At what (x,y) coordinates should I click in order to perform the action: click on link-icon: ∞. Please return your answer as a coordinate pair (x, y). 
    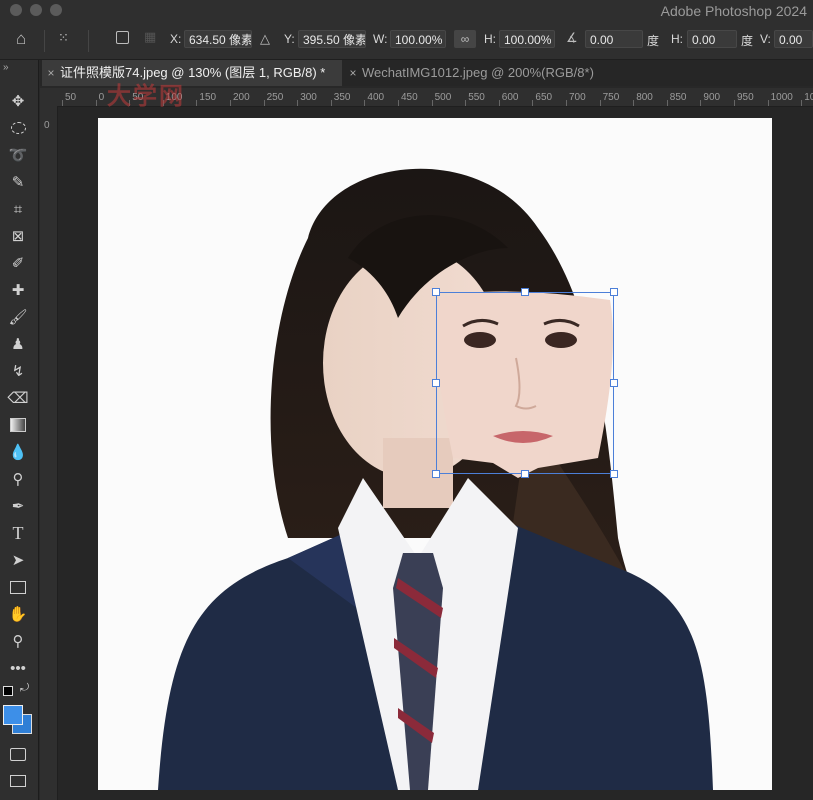
    Looking at the image, I should click on (465, 39).